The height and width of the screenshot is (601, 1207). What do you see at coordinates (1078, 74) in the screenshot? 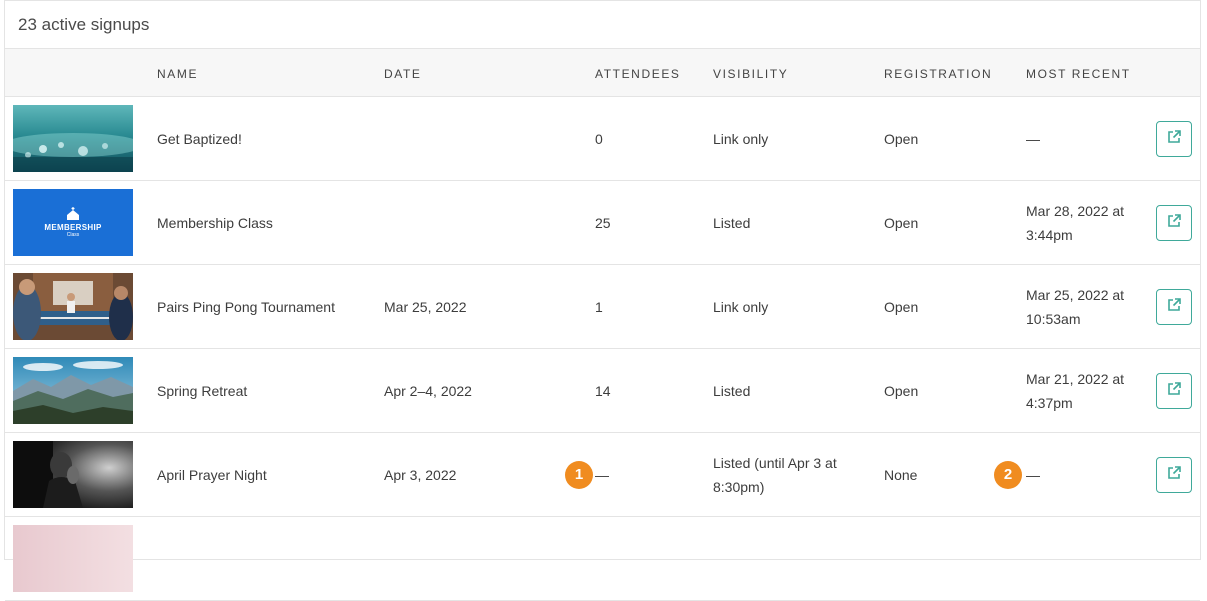
I see `column-most-recent: MOST RECENT` at bounding box center [1078, 74].